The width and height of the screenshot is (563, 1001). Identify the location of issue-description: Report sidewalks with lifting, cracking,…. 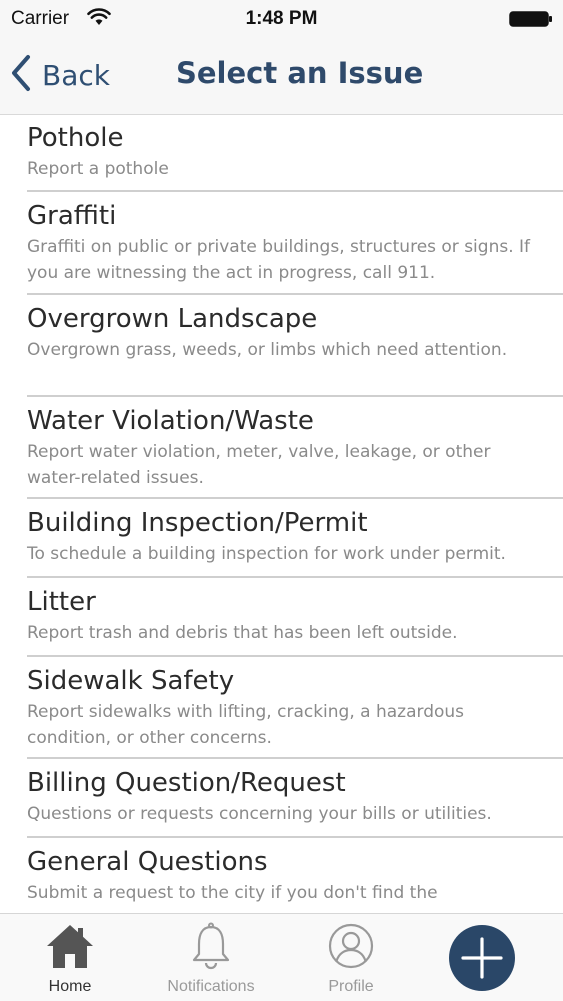
(246, 725).